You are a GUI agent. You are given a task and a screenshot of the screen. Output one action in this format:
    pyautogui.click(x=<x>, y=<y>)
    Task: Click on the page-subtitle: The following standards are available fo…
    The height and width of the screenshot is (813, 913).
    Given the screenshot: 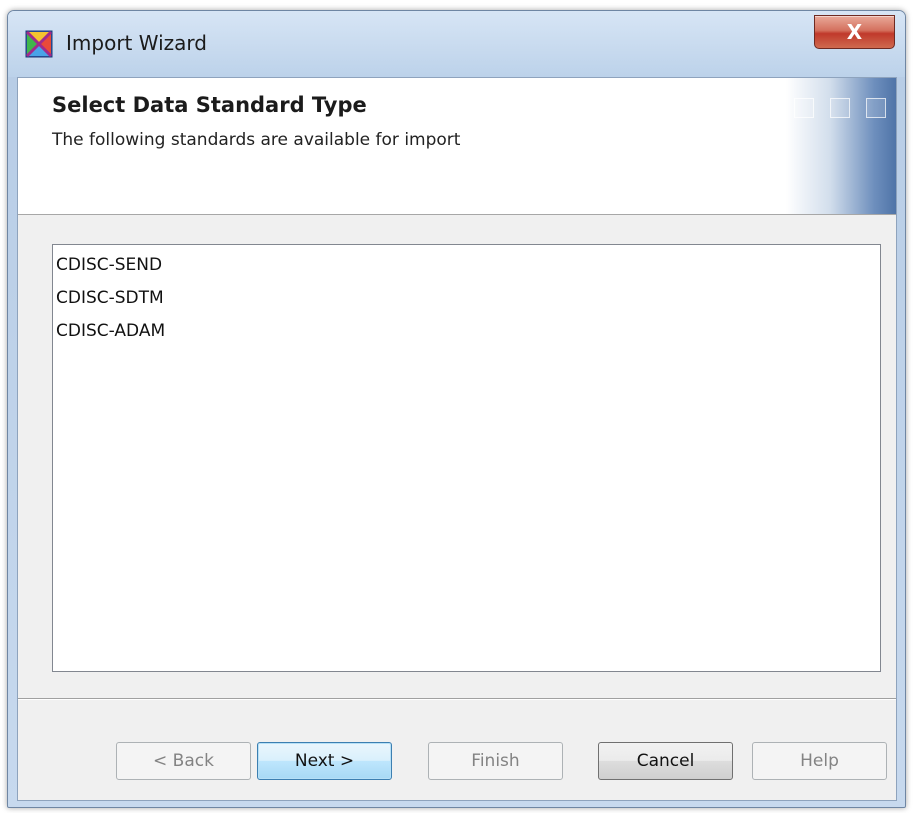 What is the action you would take?
    pyautogui.click(x=256, y=140)
    